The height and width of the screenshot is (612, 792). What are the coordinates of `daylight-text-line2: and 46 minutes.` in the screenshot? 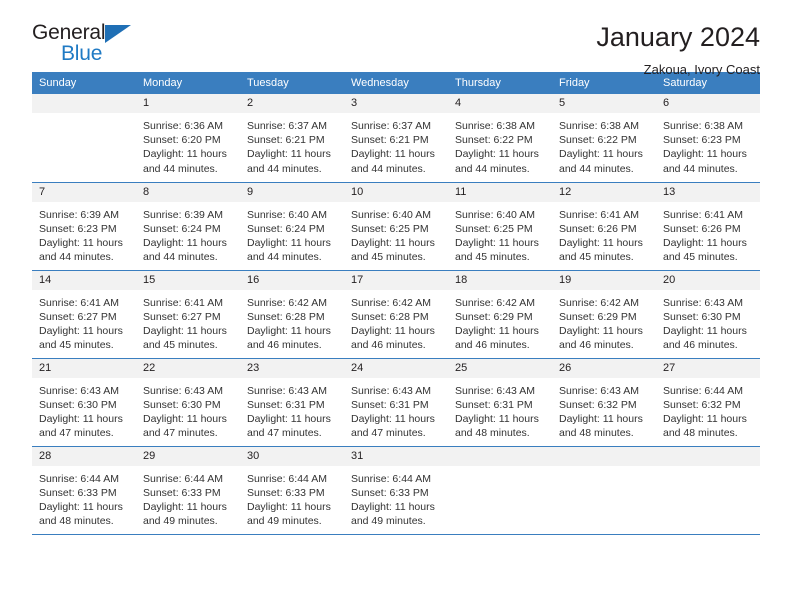 It's located at (596, 345).